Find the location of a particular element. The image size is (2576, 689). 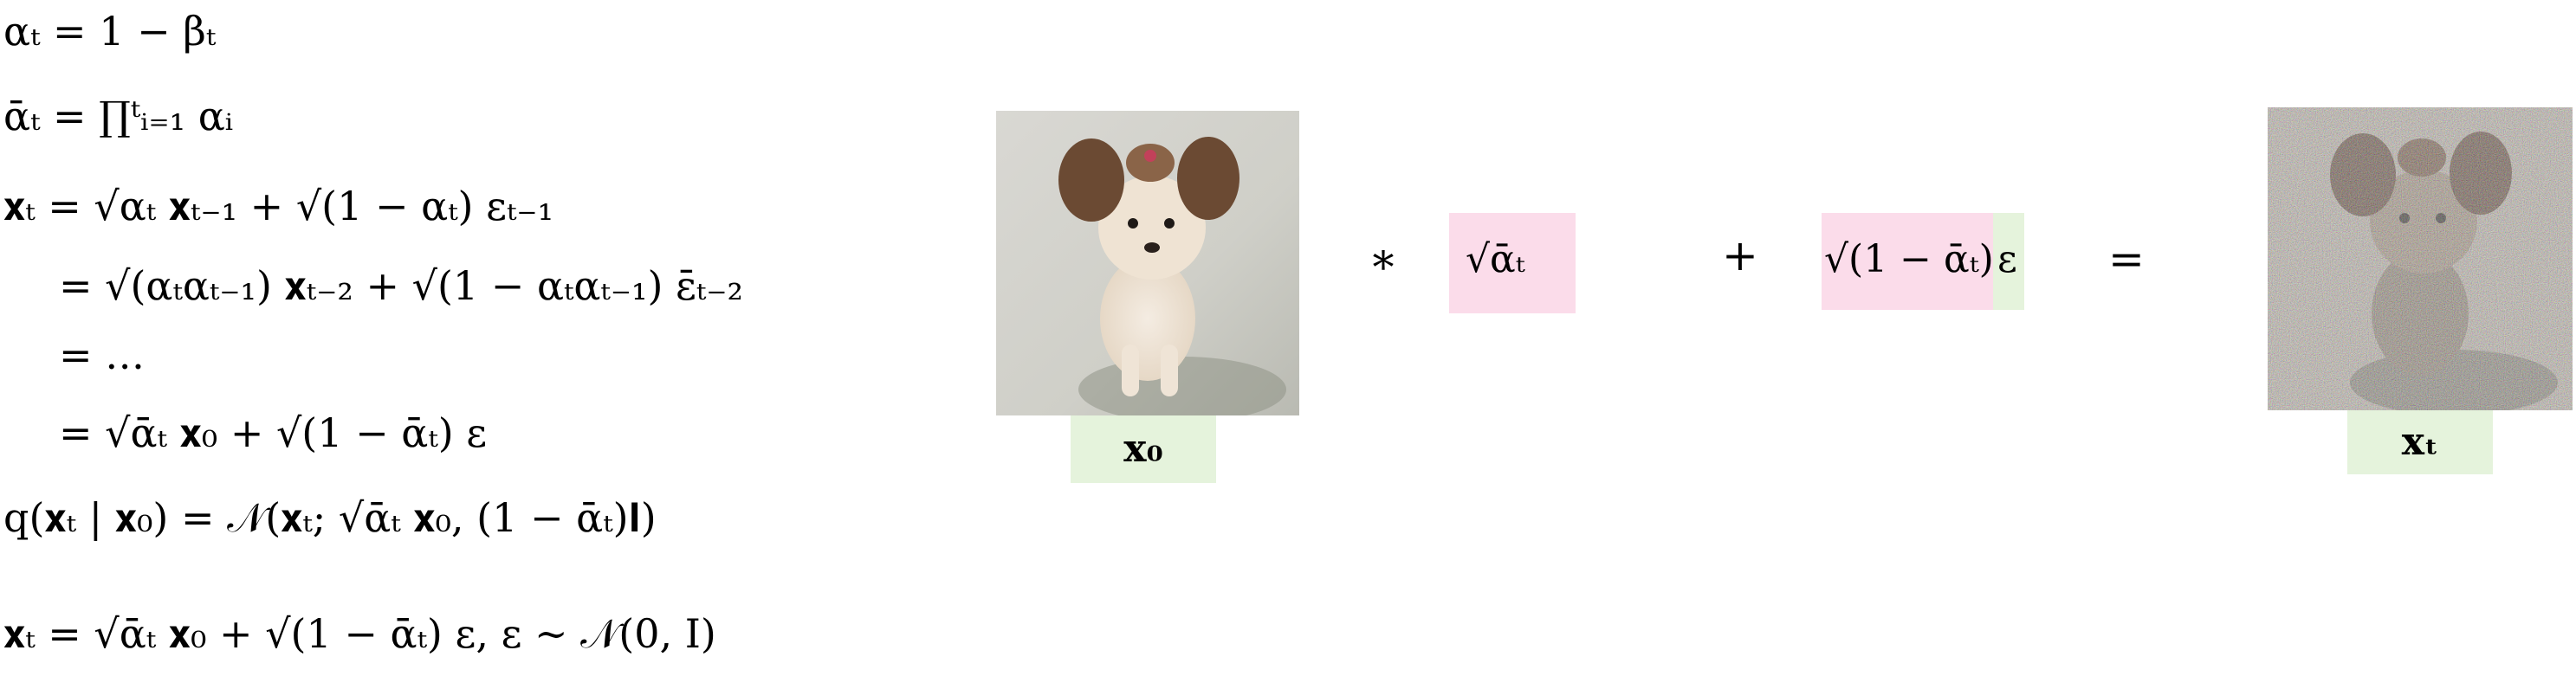

equation-q-distribution: q(𝐱ₜ | 𝐱₀) = 𝒩(𝐱ₜ; √ᾱₜ 𝐱₀, (1 − ᾱₜ)𝐈) is located at coordinates (330, 517).